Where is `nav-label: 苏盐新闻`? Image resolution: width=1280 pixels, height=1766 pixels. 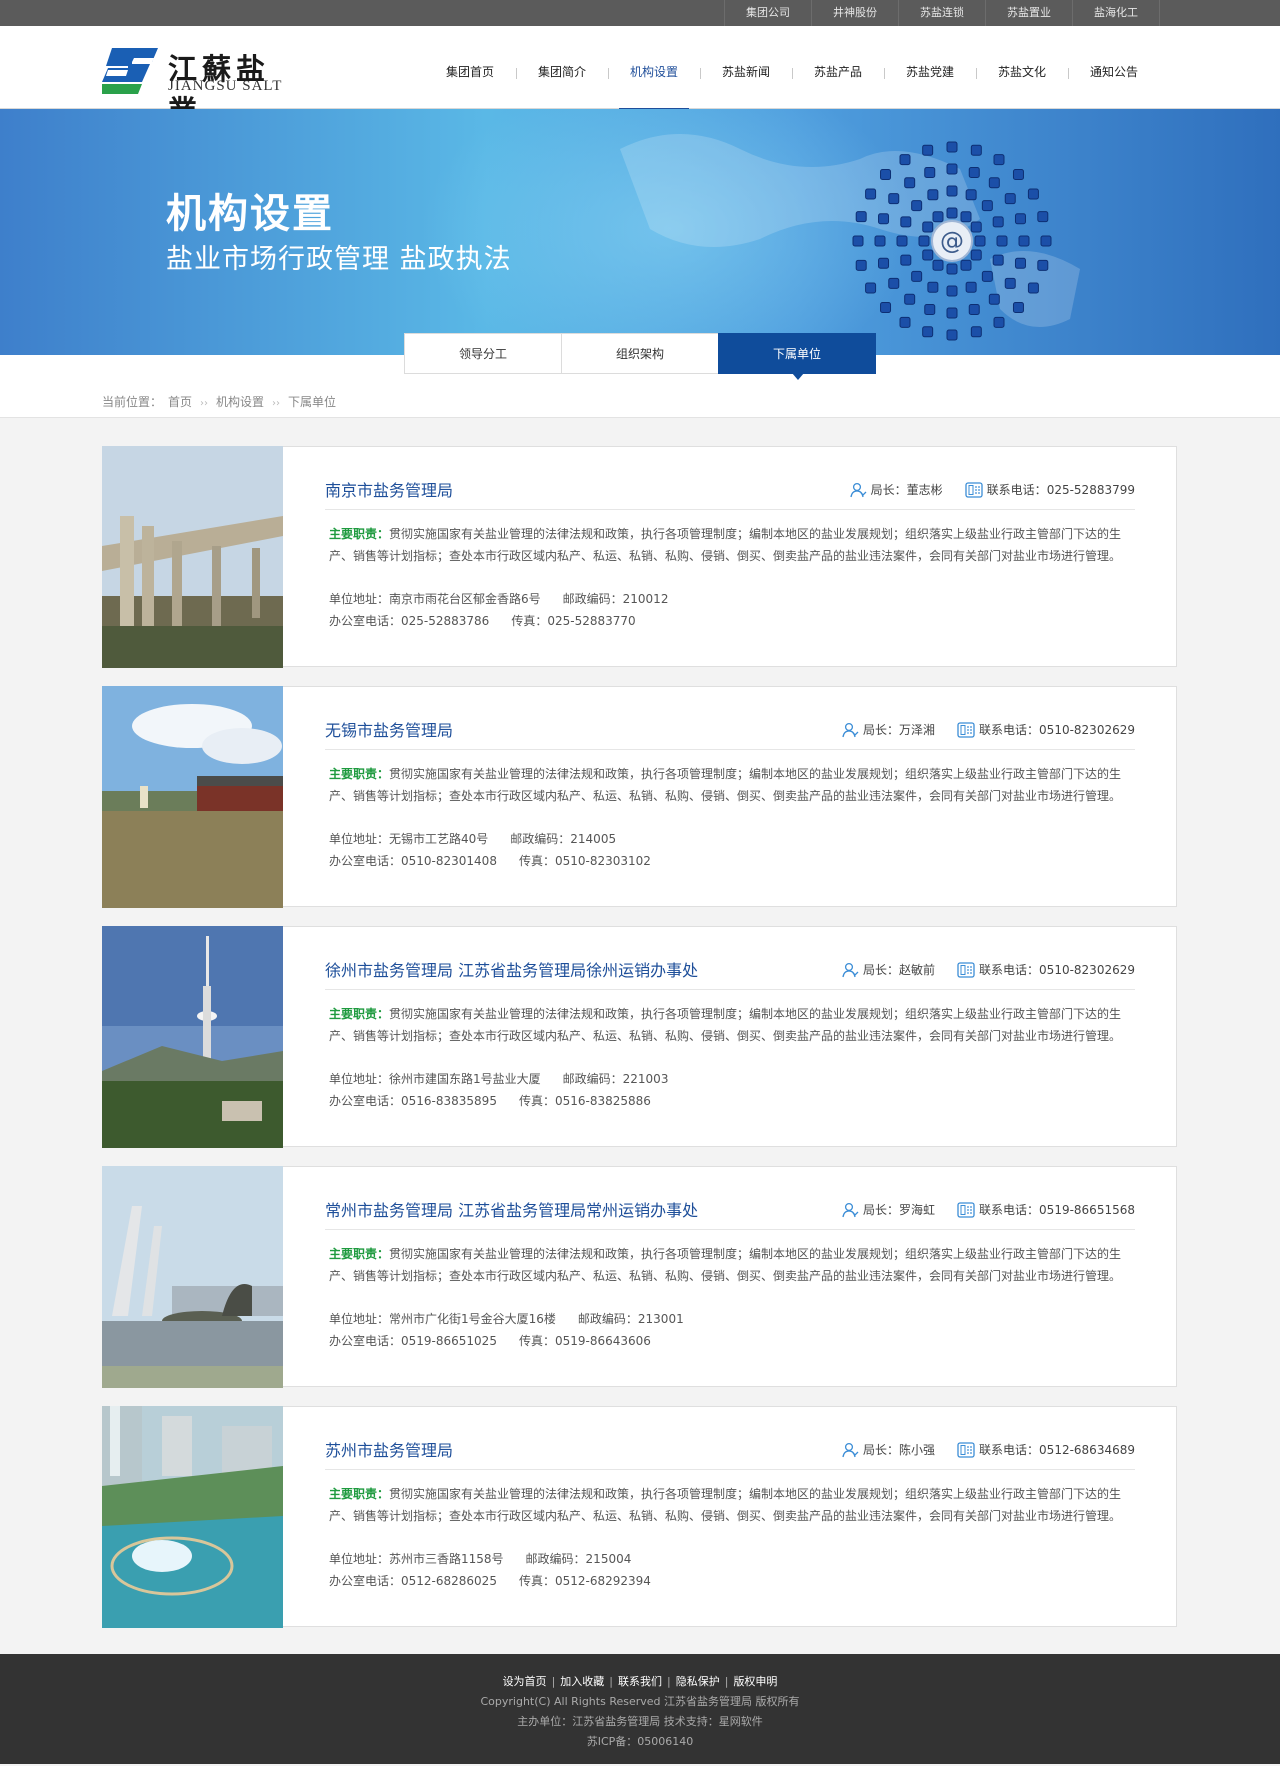
nav-label: 苏盐新闻 is located at coordinates (745, 72).